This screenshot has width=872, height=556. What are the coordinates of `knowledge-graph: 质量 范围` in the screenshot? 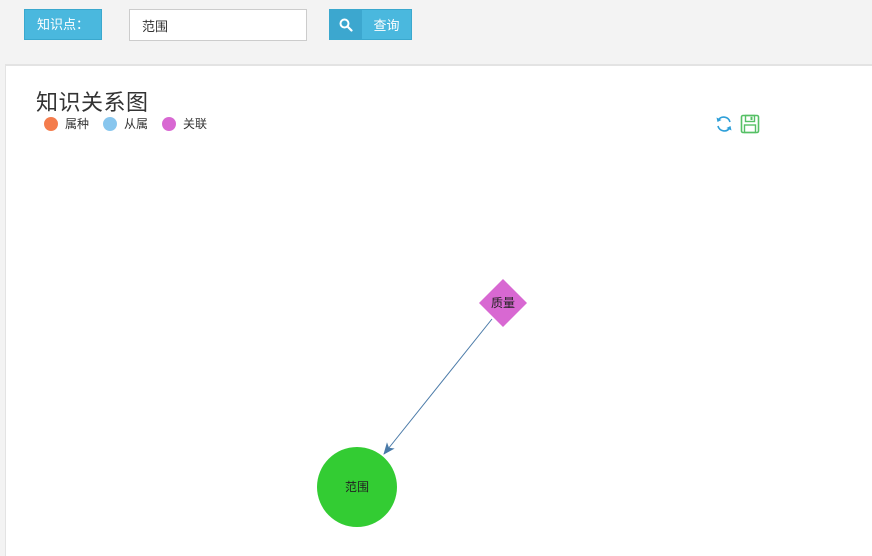 It's located at (422, 403).